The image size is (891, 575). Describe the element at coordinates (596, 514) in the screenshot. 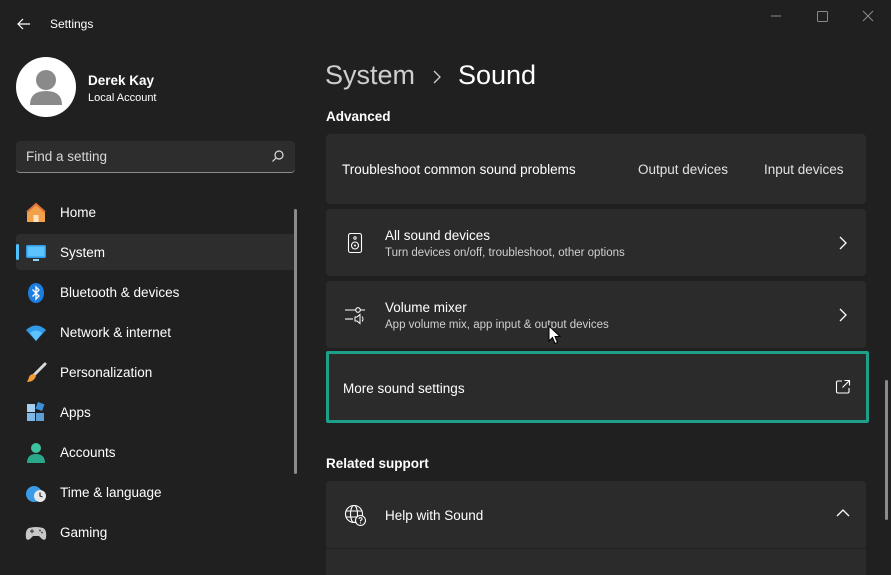

I see `help-with-sound-card: Help with Sound` at that location.